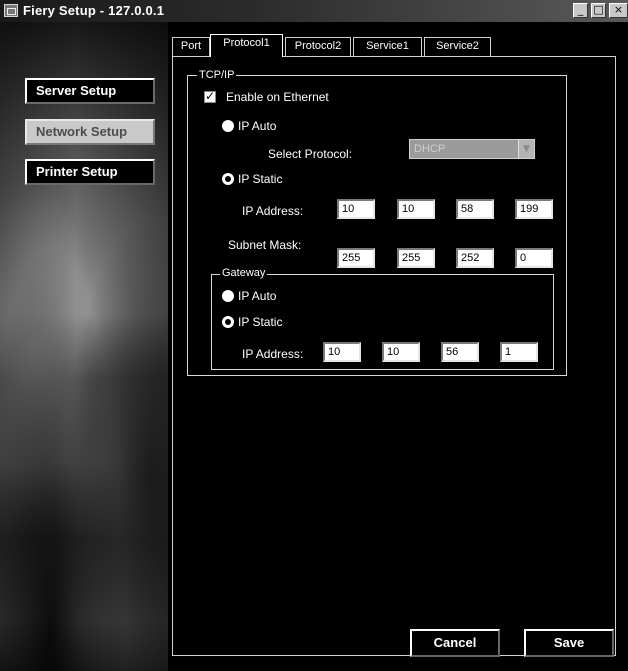 The image size is (628, 671). I want to click on title-bar: Fiery Setup - 127.0.0.1 _ □ ×, so click(314, 11).